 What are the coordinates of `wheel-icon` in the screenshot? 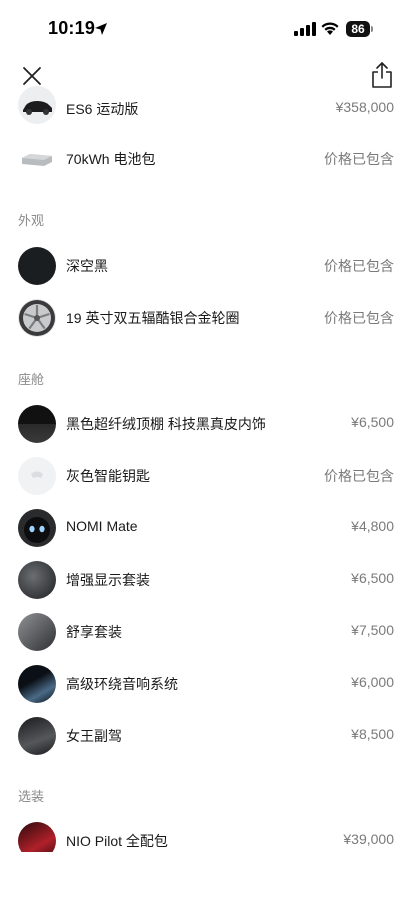 It's located at (37, 318).